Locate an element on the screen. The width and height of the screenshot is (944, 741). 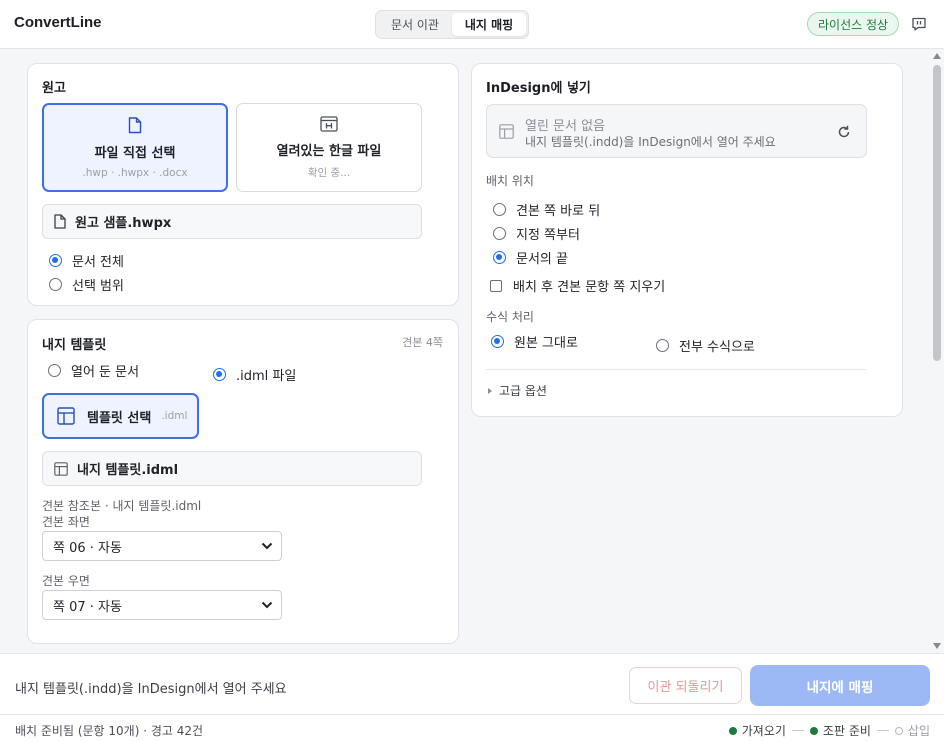
template-source-label: .idml 파일 is located at coordinates (266, 376).